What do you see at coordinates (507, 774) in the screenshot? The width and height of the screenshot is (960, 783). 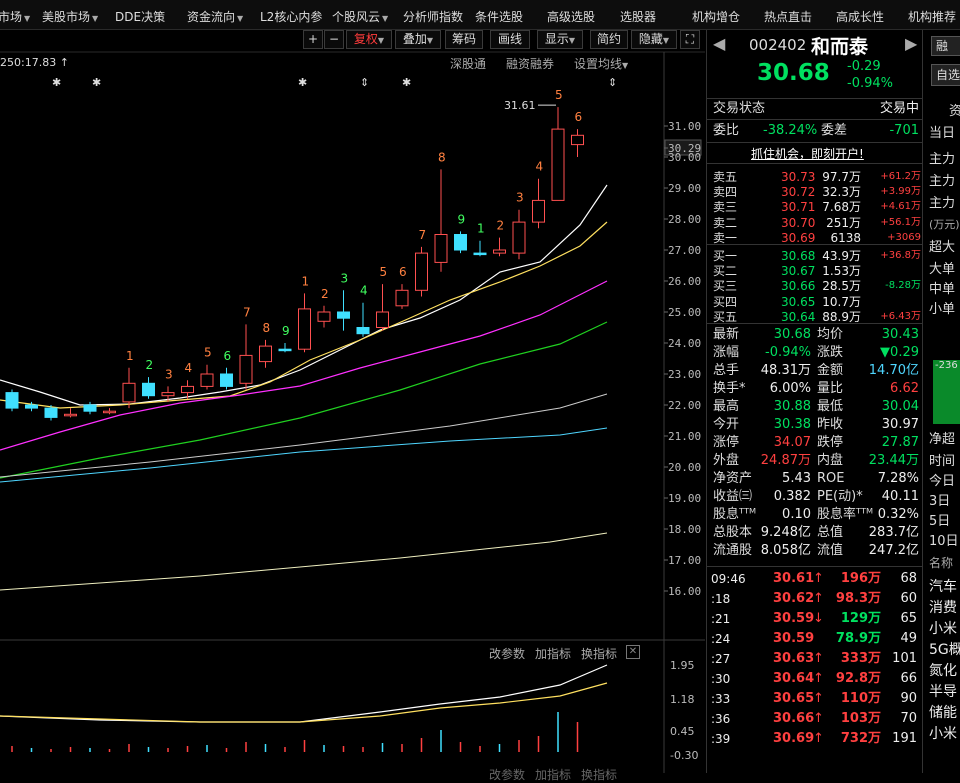 I see `bottom-gaicanshu-link: 改参数` at bounding box center [507, 774].